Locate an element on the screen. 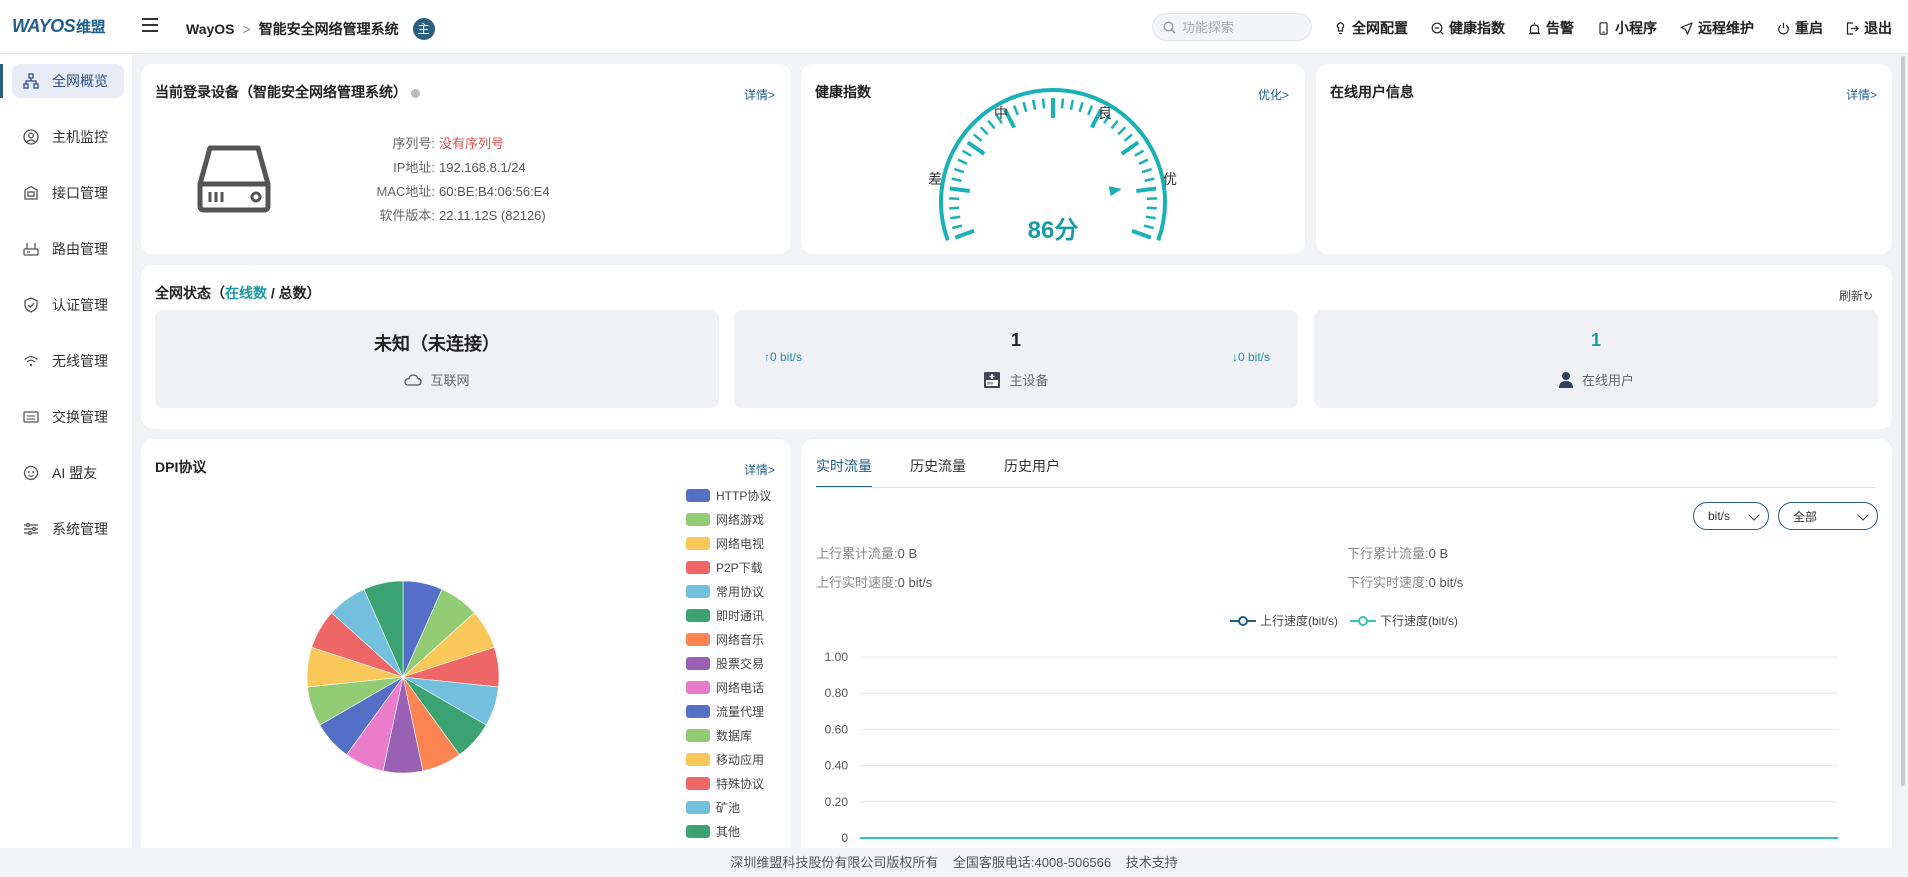 This screenshot has height=877, width=1908. online-users-status-box: 1 在线用户 is located at coordinates (1596, 359).